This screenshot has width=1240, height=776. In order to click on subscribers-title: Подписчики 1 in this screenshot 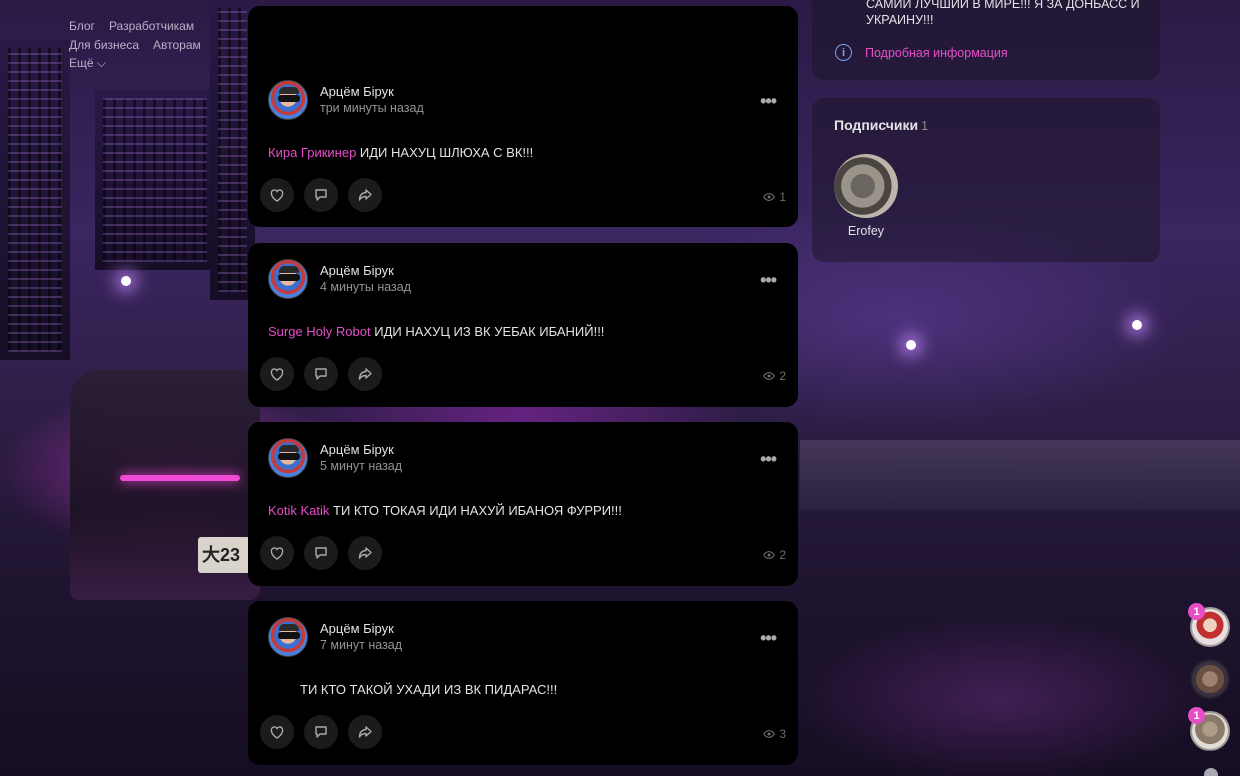, I will do `click(881, 125)`.